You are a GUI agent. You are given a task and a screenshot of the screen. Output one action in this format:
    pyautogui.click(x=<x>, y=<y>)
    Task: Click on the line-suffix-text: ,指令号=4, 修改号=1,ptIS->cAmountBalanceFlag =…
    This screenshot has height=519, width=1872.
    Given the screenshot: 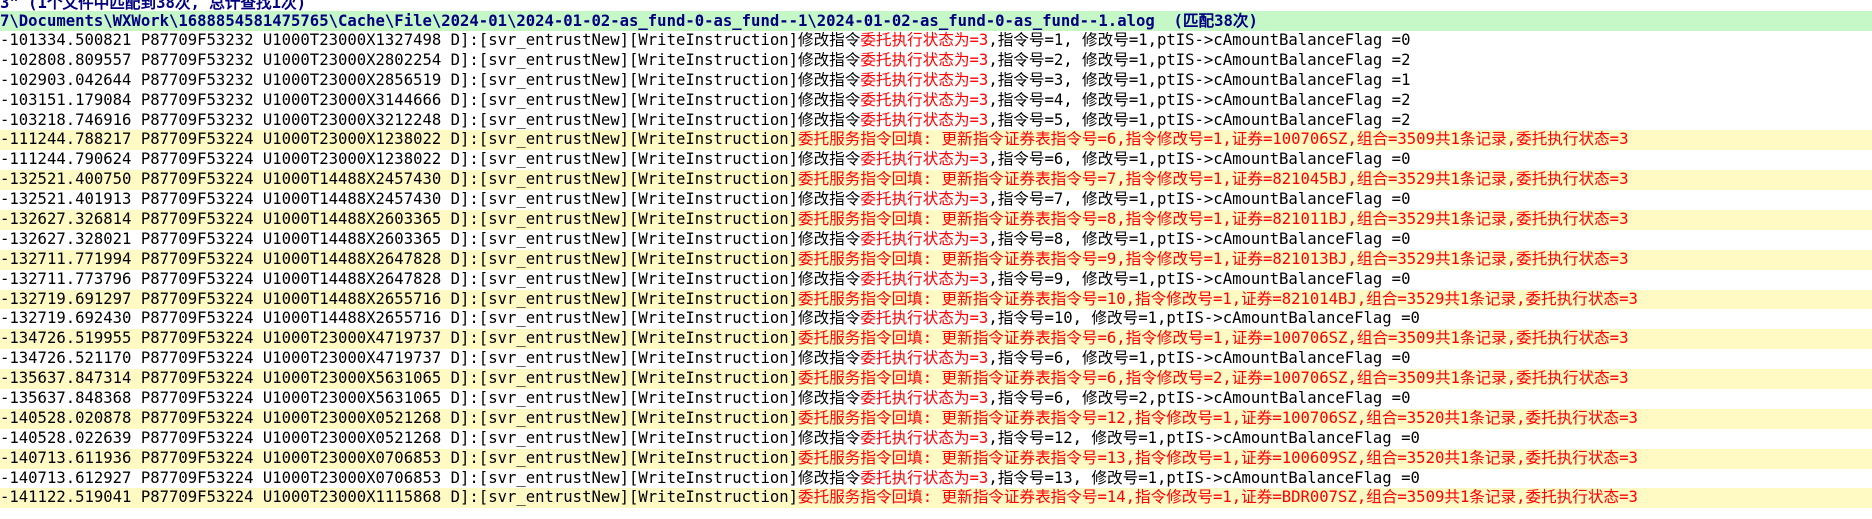 What is the action you would take?
    pyautogui.click(x=1199, y=99)
    